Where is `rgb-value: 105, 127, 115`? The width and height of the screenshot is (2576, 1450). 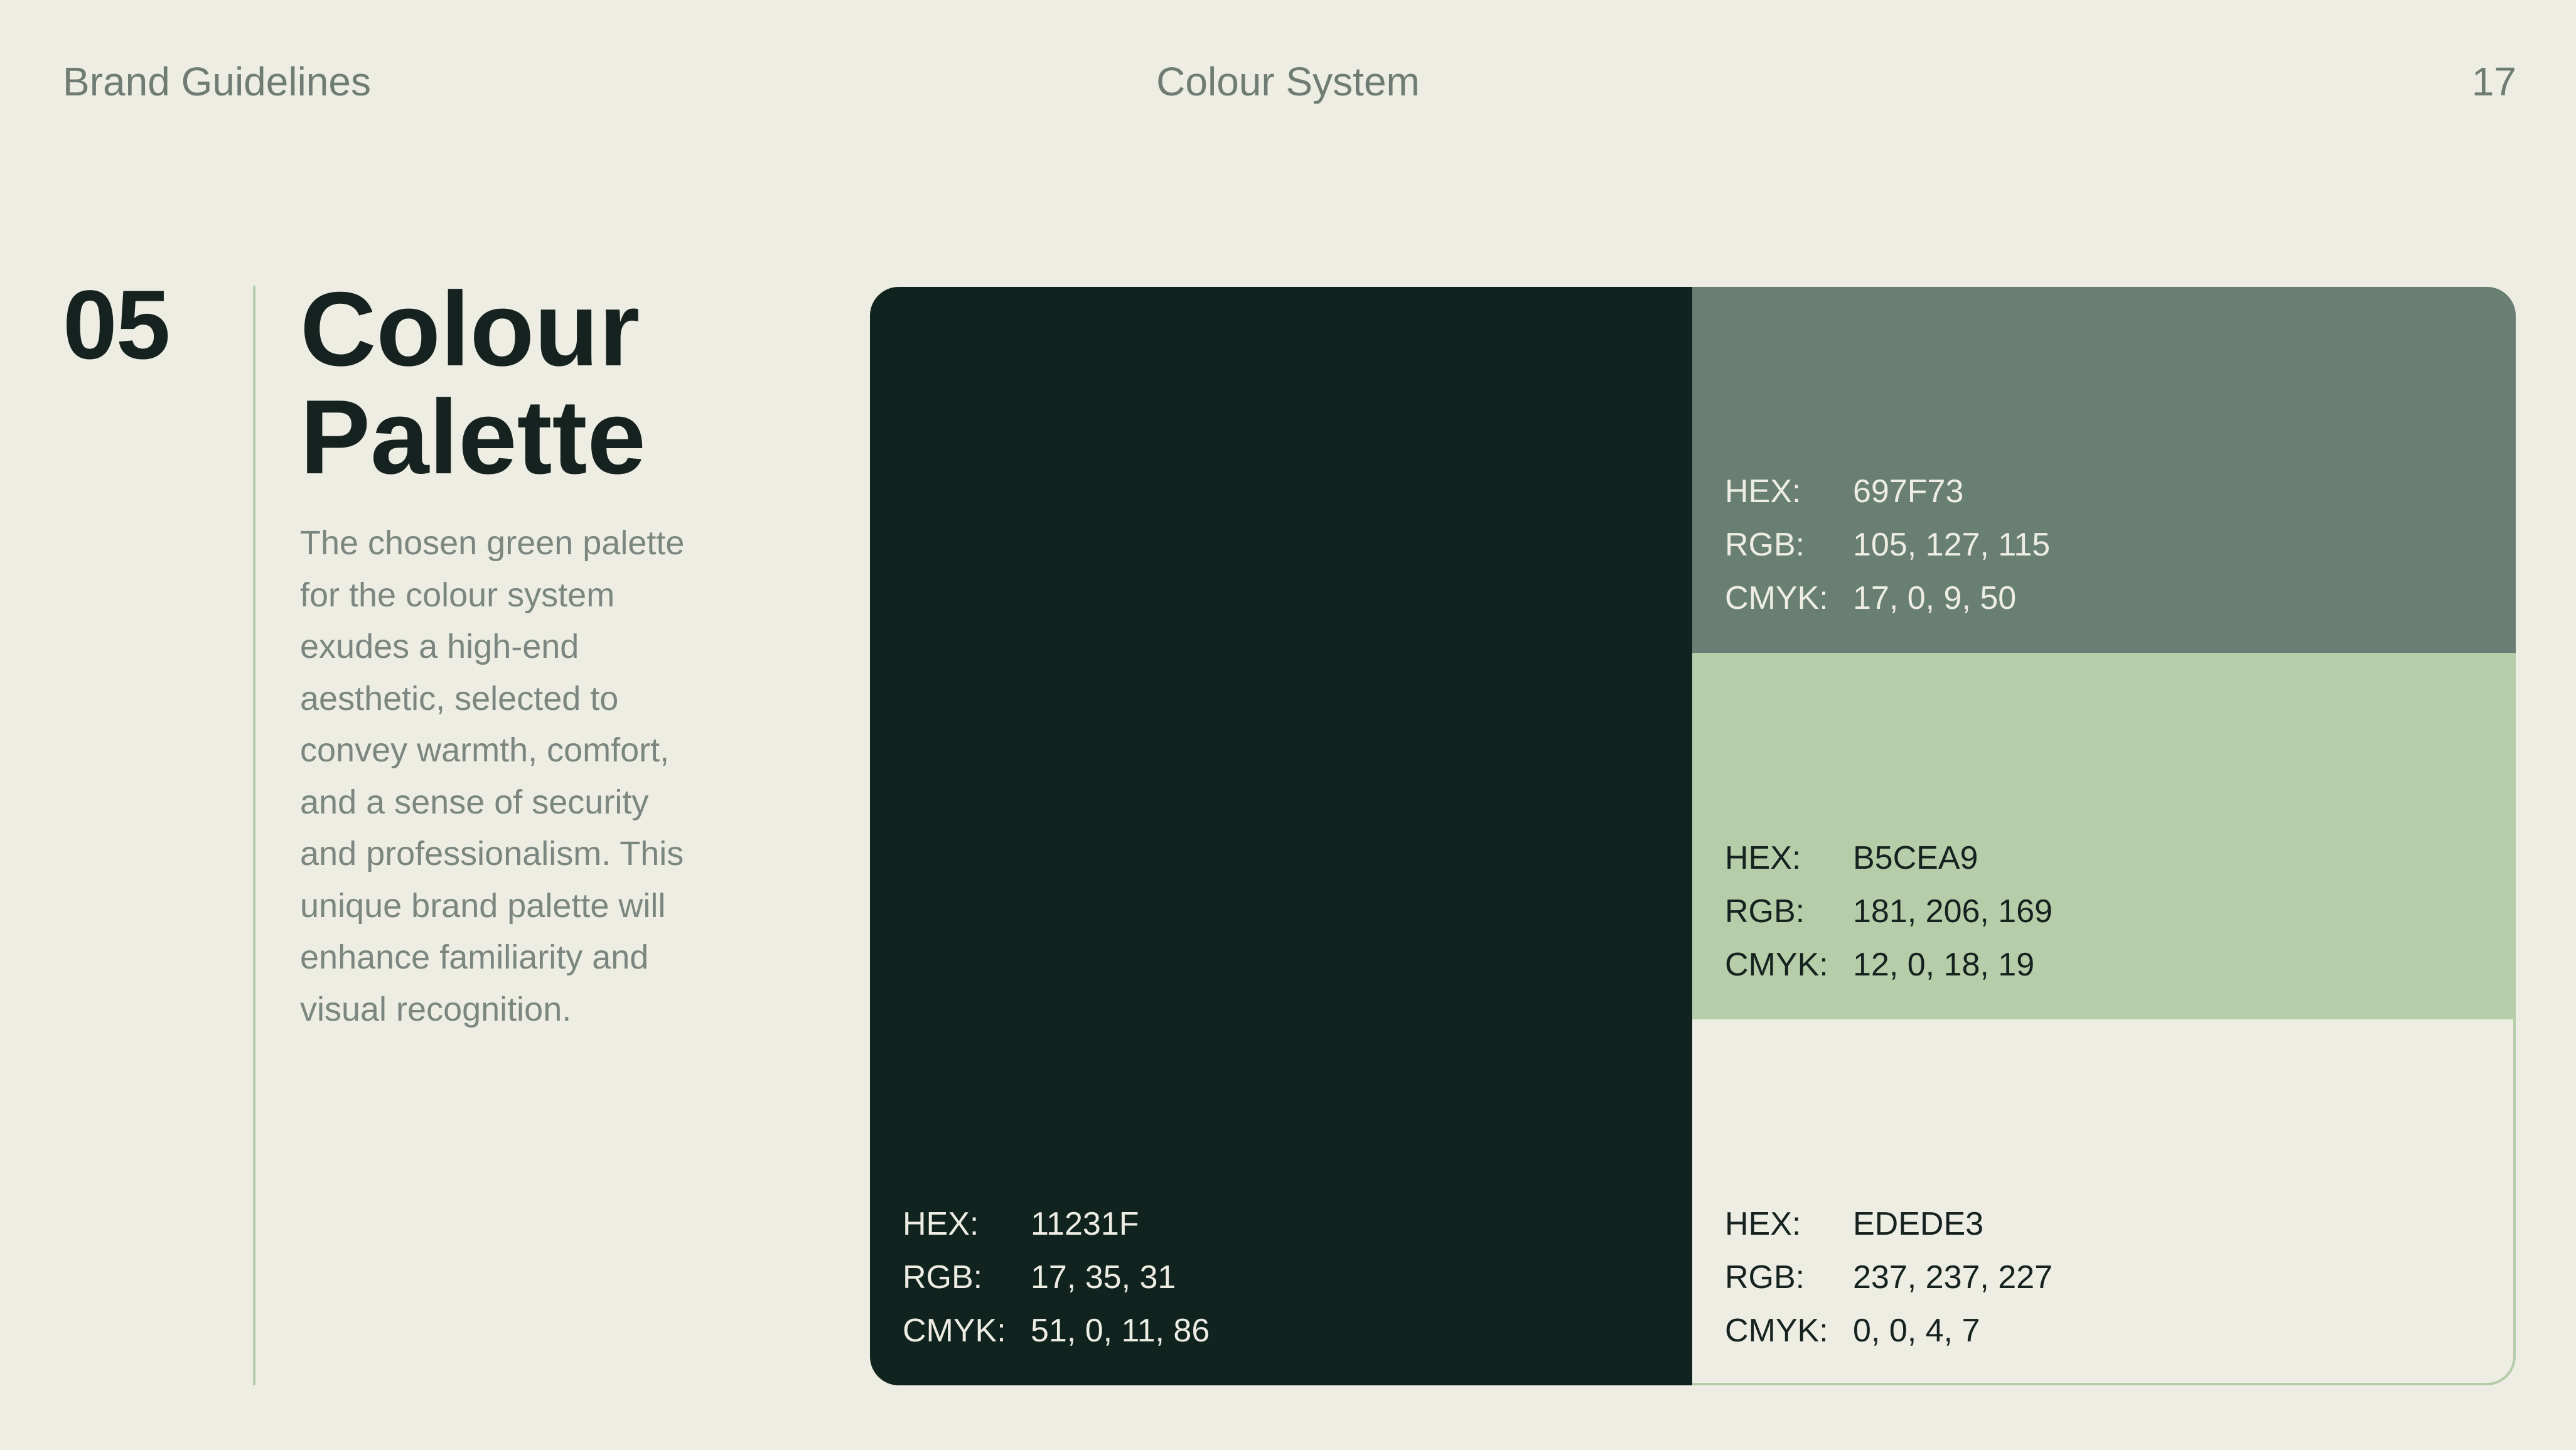
rgb-value: 105, 127, 115 is located at coordinates (1952, 545).